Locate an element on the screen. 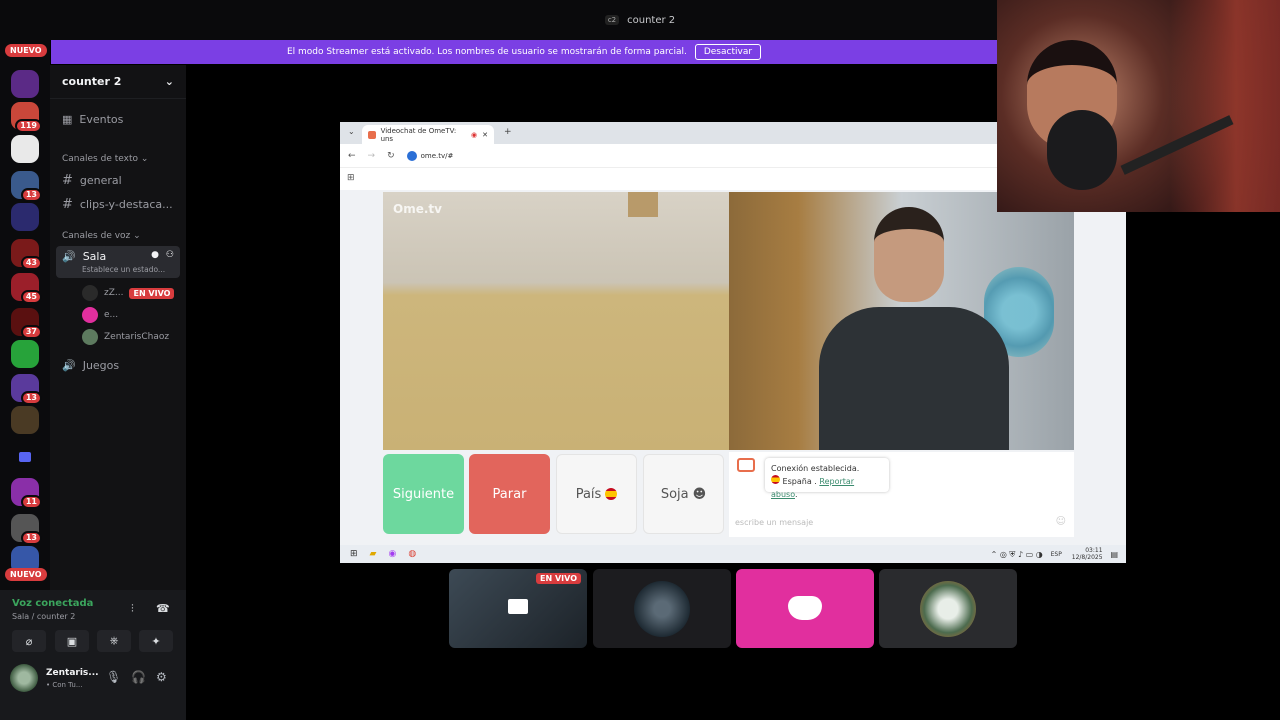 This screenshot has height=720, width=1280. voice-user: ZentarisChaoz is located at coordinates (125, 337).